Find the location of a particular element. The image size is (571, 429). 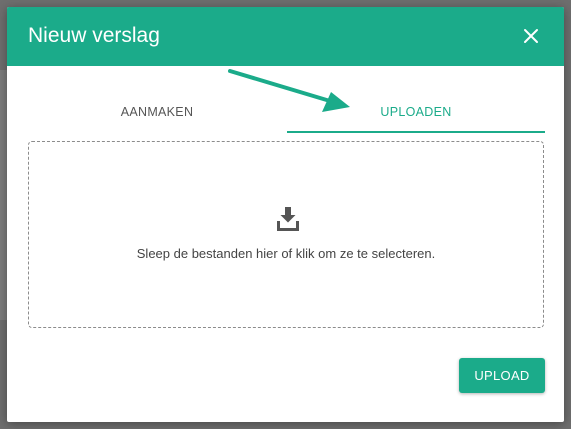

tab-aanmaken: AANMAKEN is located at coordinates (157, 112).